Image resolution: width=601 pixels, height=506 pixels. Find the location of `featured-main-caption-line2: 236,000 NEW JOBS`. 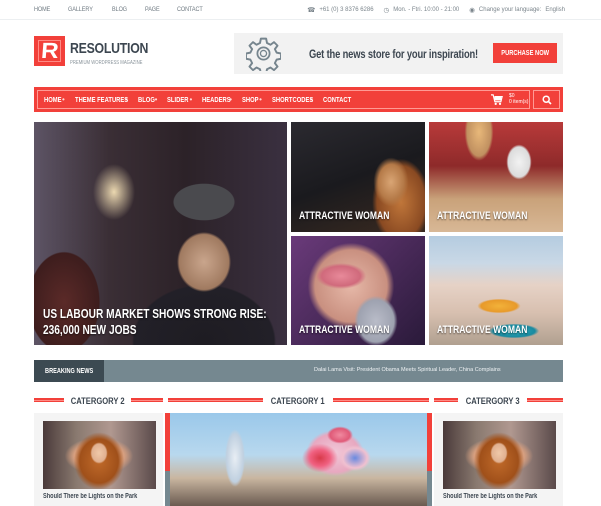

featured-main-caption-line2: 236,000 NEW JOBS is located at coordinates (90, 329).